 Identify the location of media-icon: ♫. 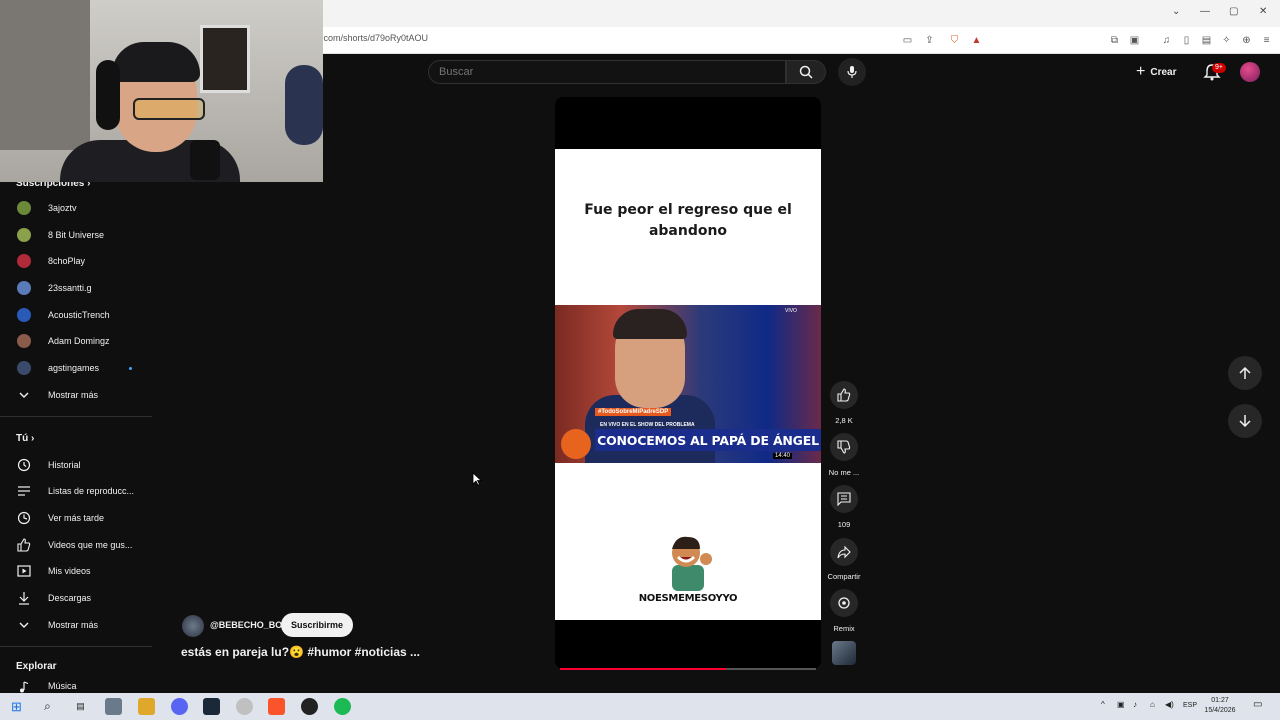
(1166, 40).